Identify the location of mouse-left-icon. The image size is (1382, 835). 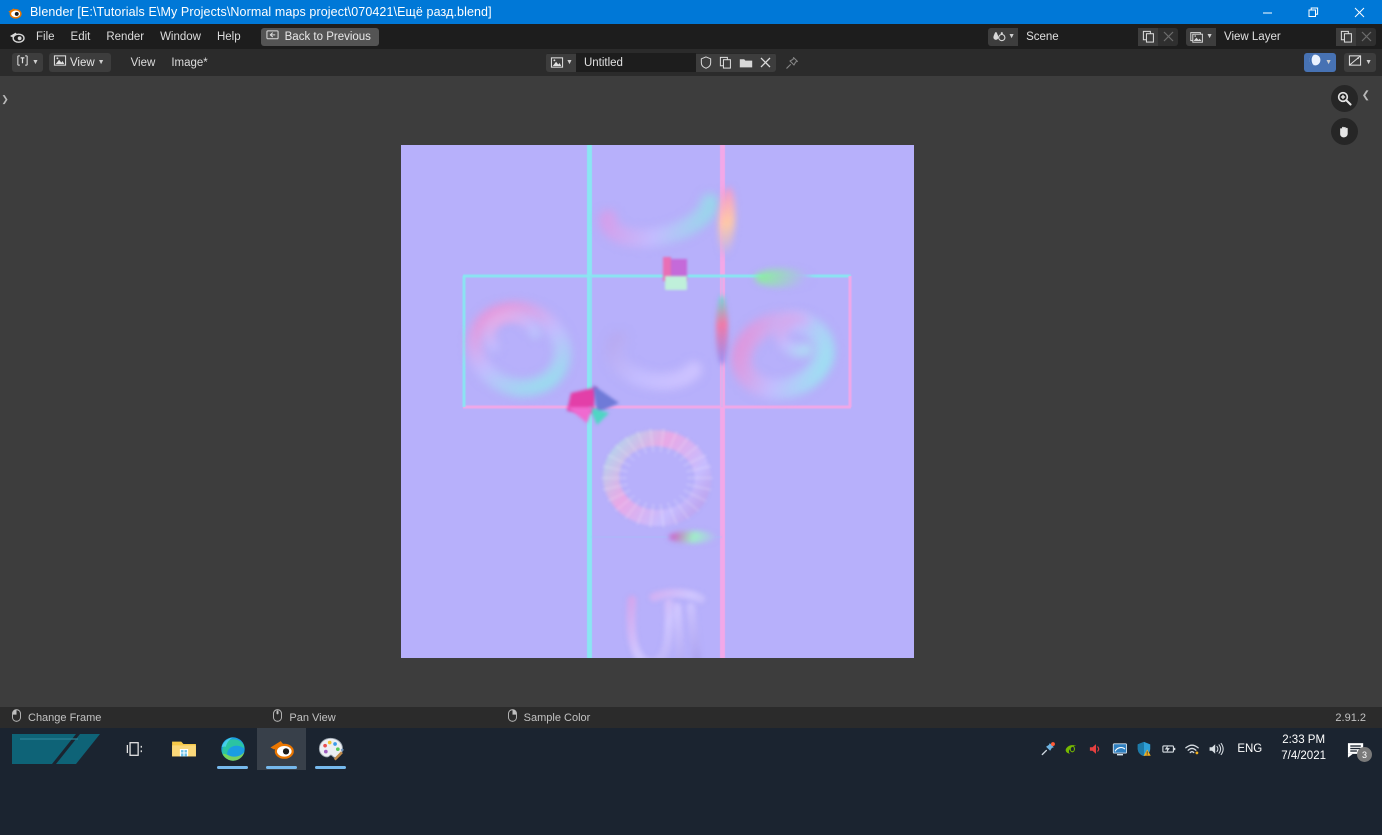
(16, 717).